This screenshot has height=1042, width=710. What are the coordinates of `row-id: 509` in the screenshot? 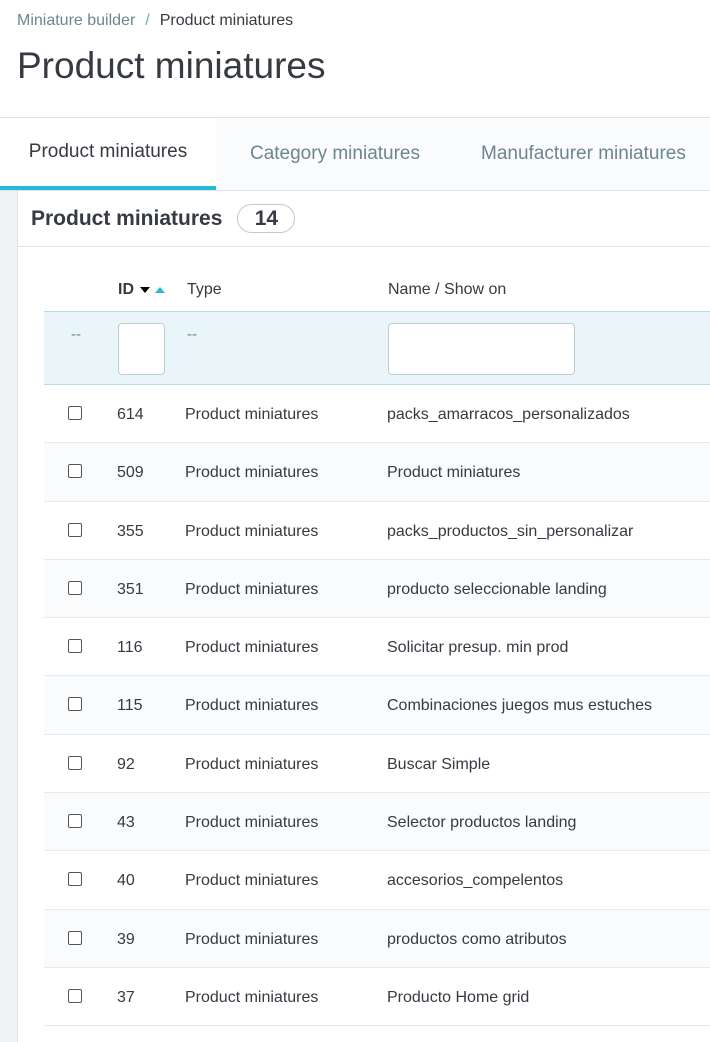 It's located at (130, 473).